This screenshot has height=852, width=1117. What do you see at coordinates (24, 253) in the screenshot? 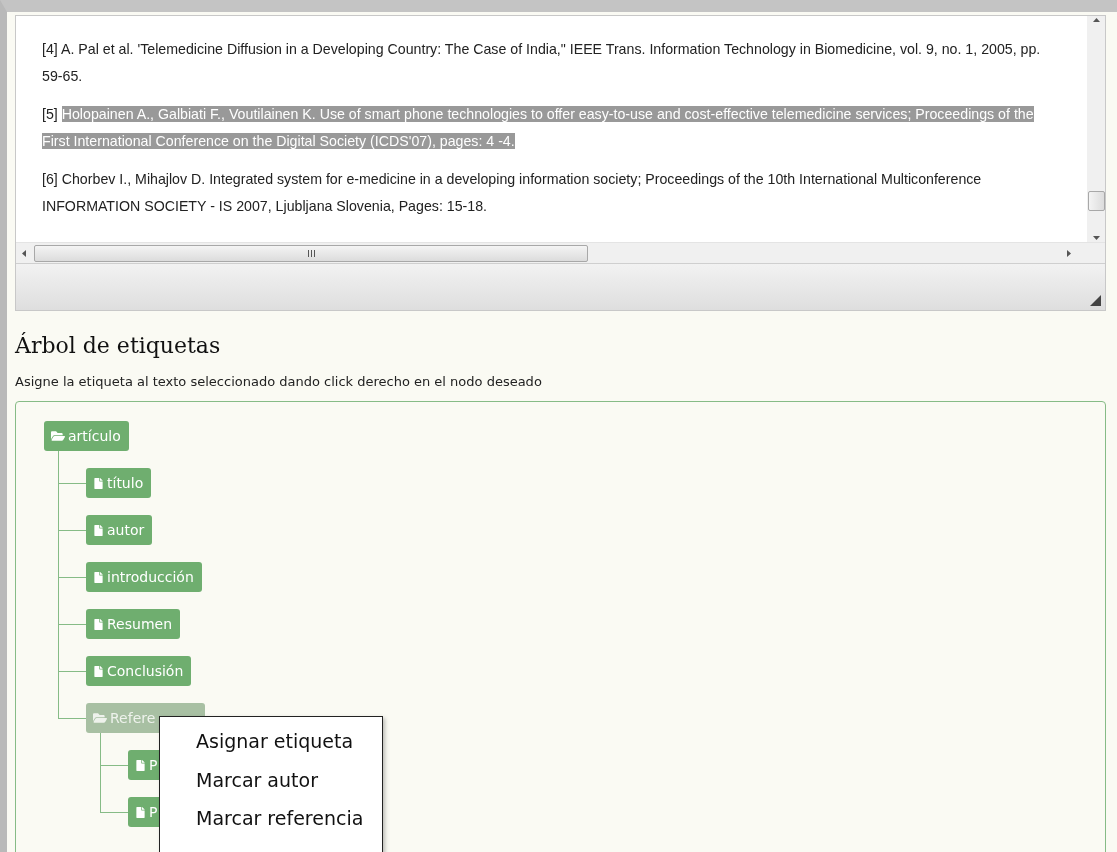
I see `left-arrow-icon` at bounding box center [24, 253].